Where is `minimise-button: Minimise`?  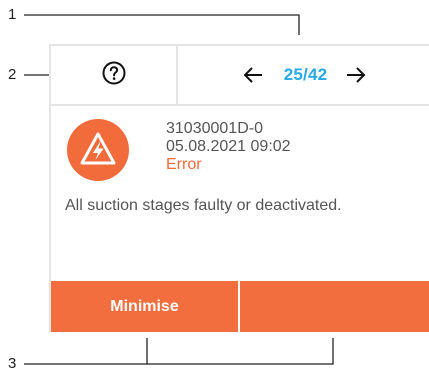 minimise-button: Minimise is located at coordinates (145, 306).